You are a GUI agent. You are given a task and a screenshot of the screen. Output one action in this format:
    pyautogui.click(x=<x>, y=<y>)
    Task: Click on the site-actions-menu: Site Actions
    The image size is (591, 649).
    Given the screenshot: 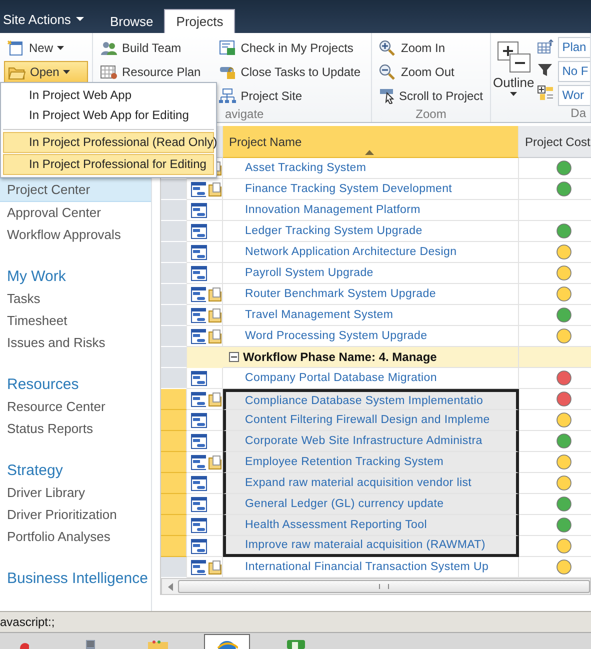 What is the action you would take?
    pyautogui.click(x=43, y=19)
    